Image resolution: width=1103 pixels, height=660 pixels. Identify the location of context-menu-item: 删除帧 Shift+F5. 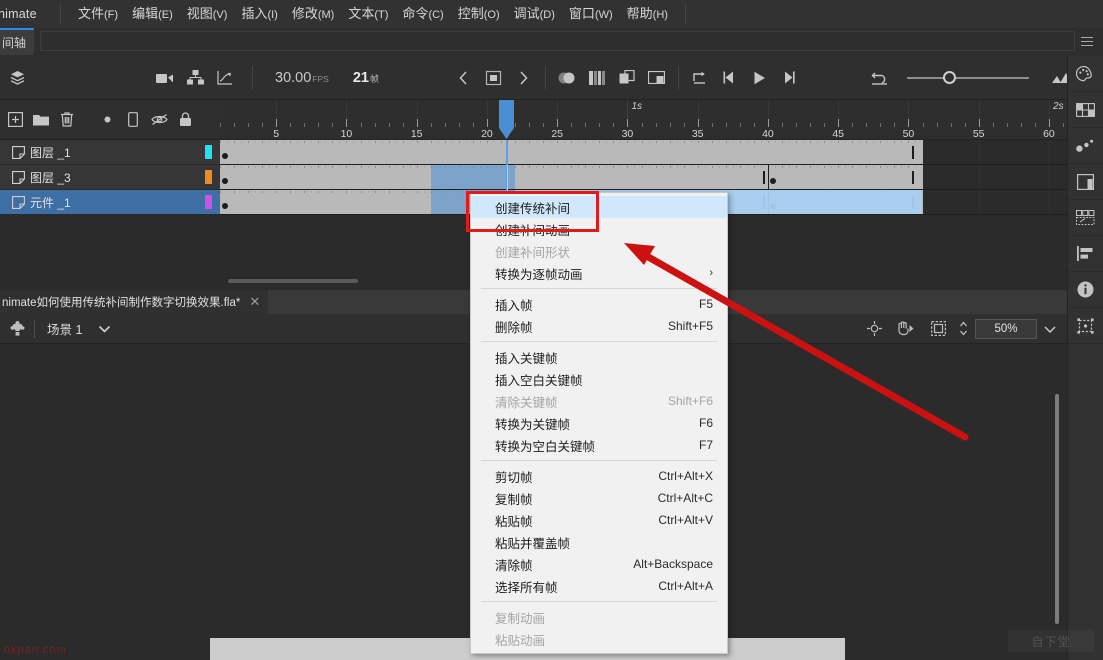
(599, 326).